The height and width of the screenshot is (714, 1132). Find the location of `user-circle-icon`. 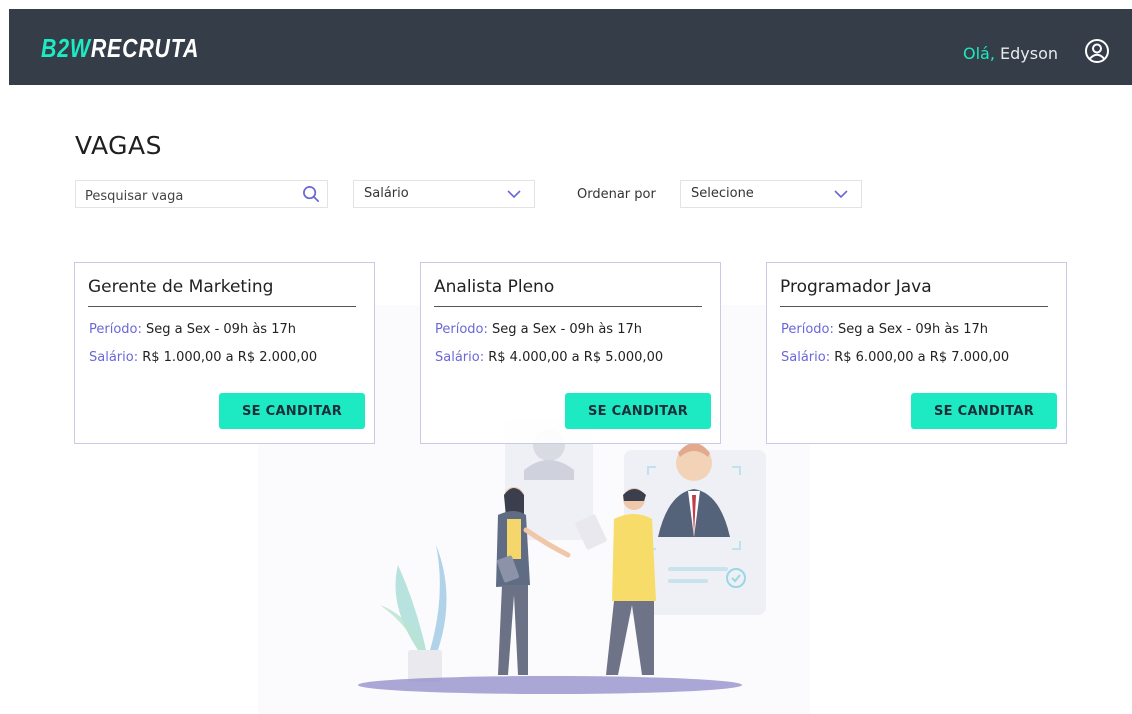

user-circle-icon is located at coordinates (1097, 51).